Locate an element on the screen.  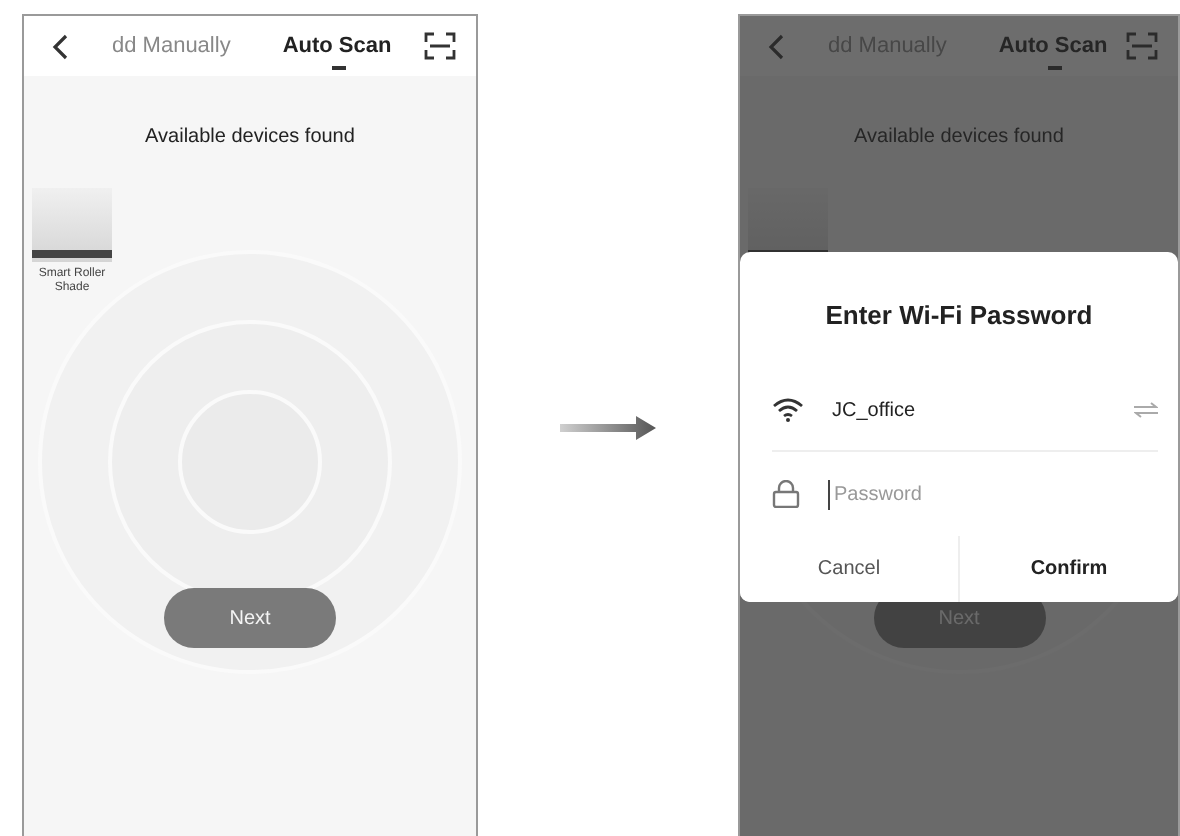
confirm-button: Confirm is located at coordinates (1068, 569).